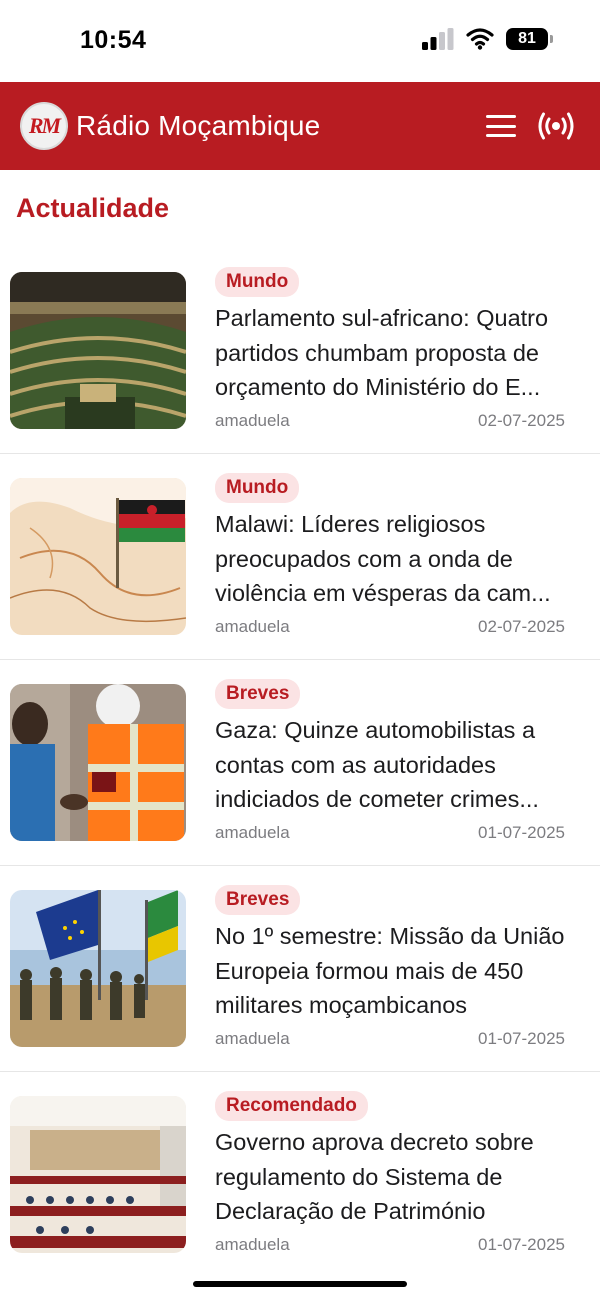 This screenshot has height=1300, width=600. I want to click on signal-icon, so click(438, 39).